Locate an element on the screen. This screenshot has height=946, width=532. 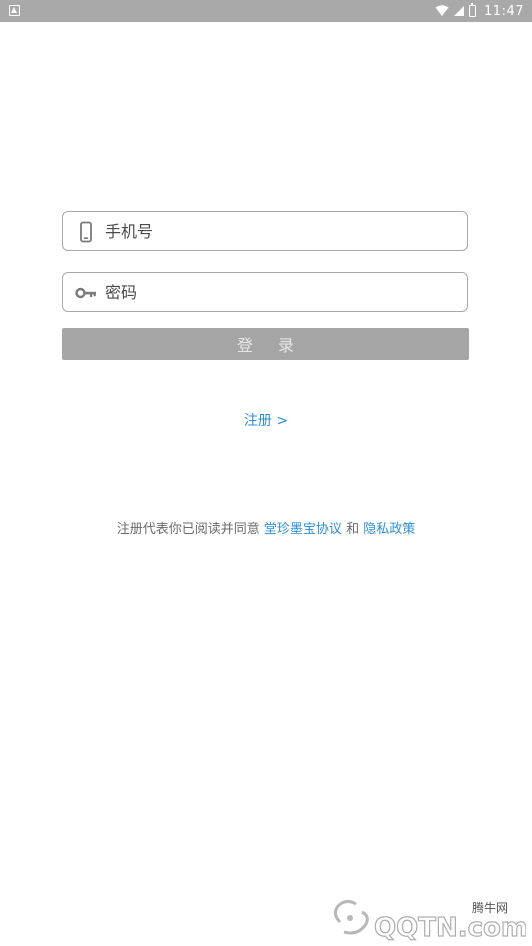
agreement-prefix: 注册代表你已阅读并同意 is located at coordinates (188, 529).